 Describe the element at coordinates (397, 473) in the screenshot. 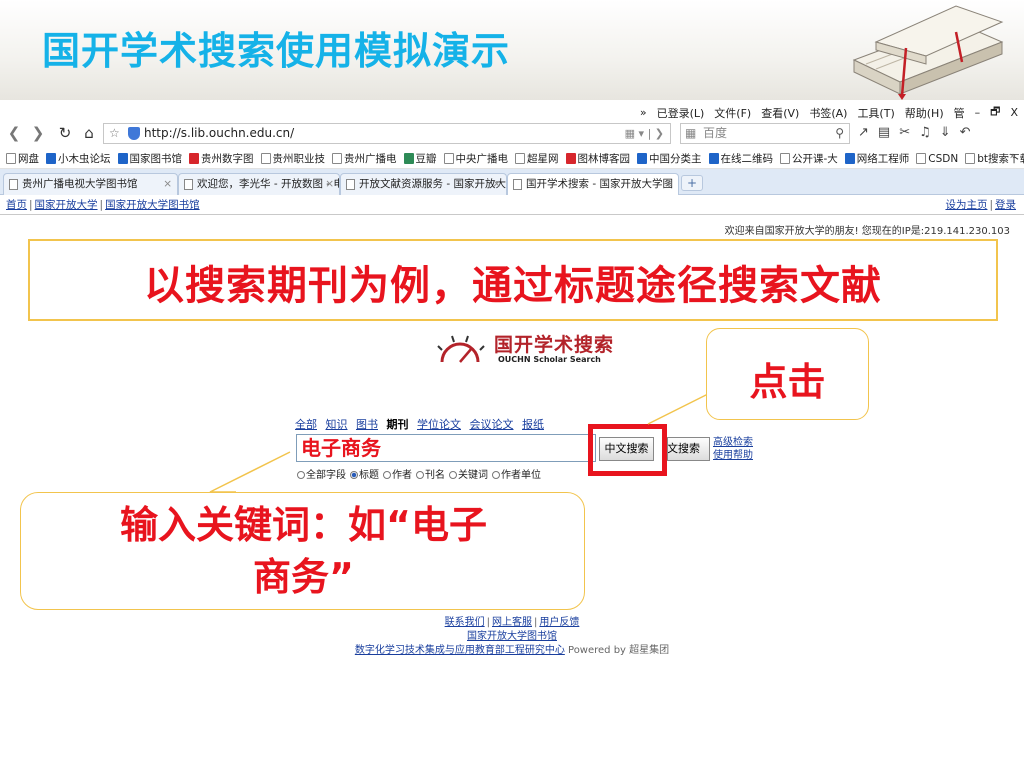

I see `field-option-author: 作者` at that location.